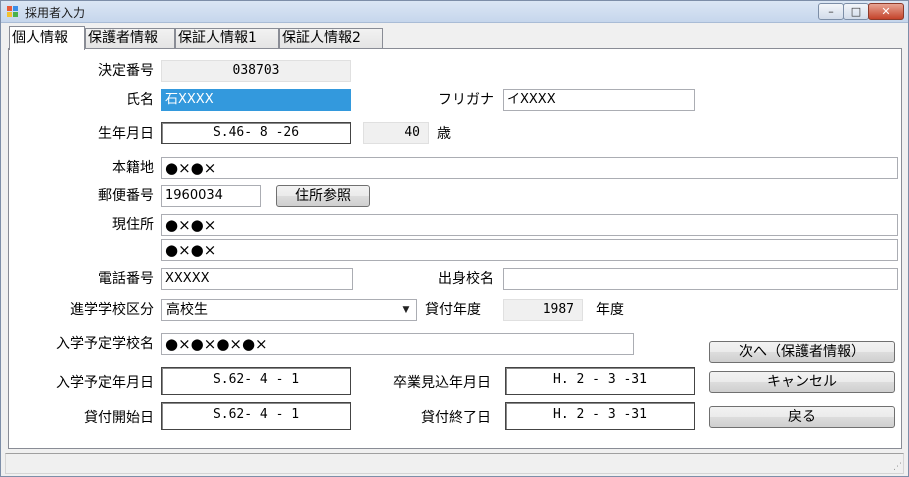 The image size is (909, 477). I want to click on alma-mater-label: 出身校名, so click(466, 279).